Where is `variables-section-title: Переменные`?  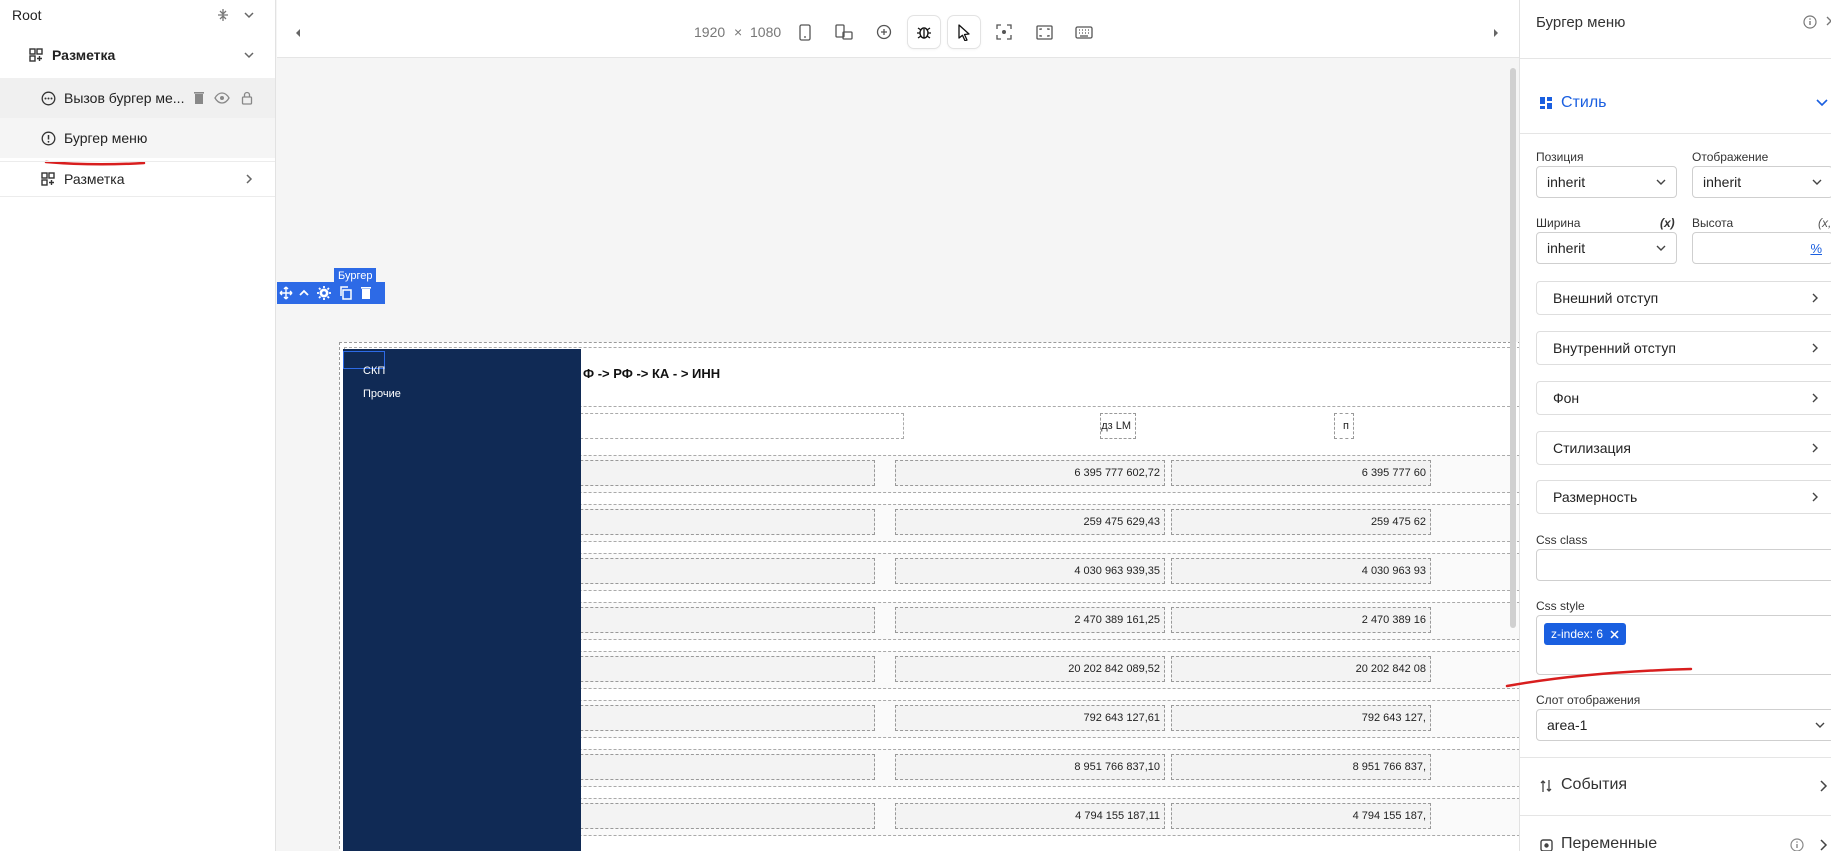
variables-section-title: Переменные is located at coordinates (1609, 843).